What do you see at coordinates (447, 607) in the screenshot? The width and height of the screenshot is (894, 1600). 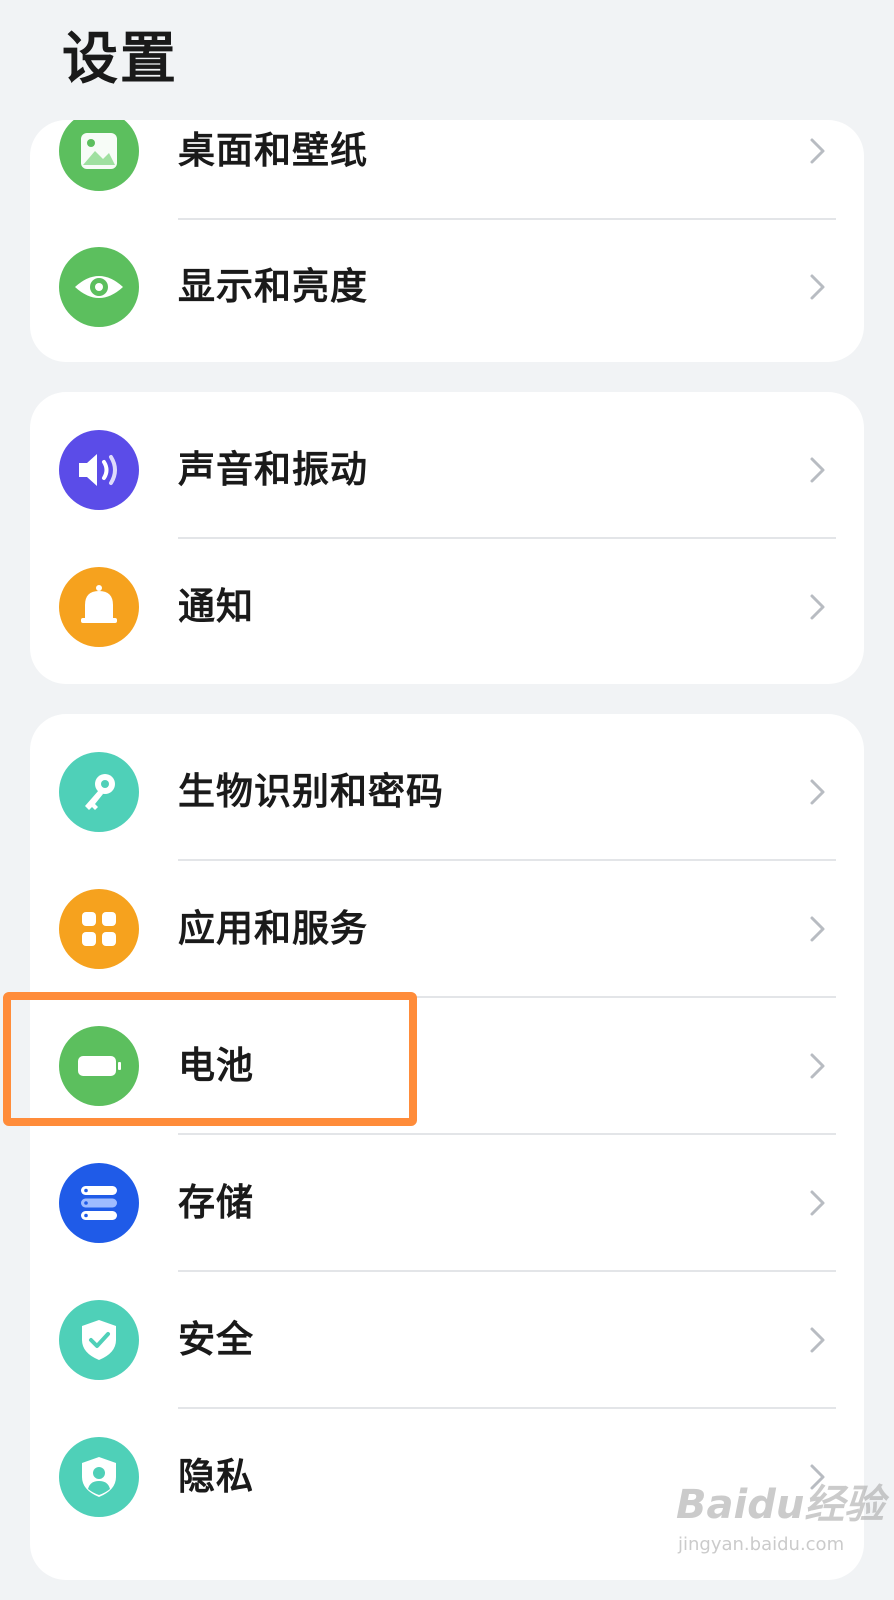 I see `settings-item-notifications: 通知` at bounding box center [447, 607].